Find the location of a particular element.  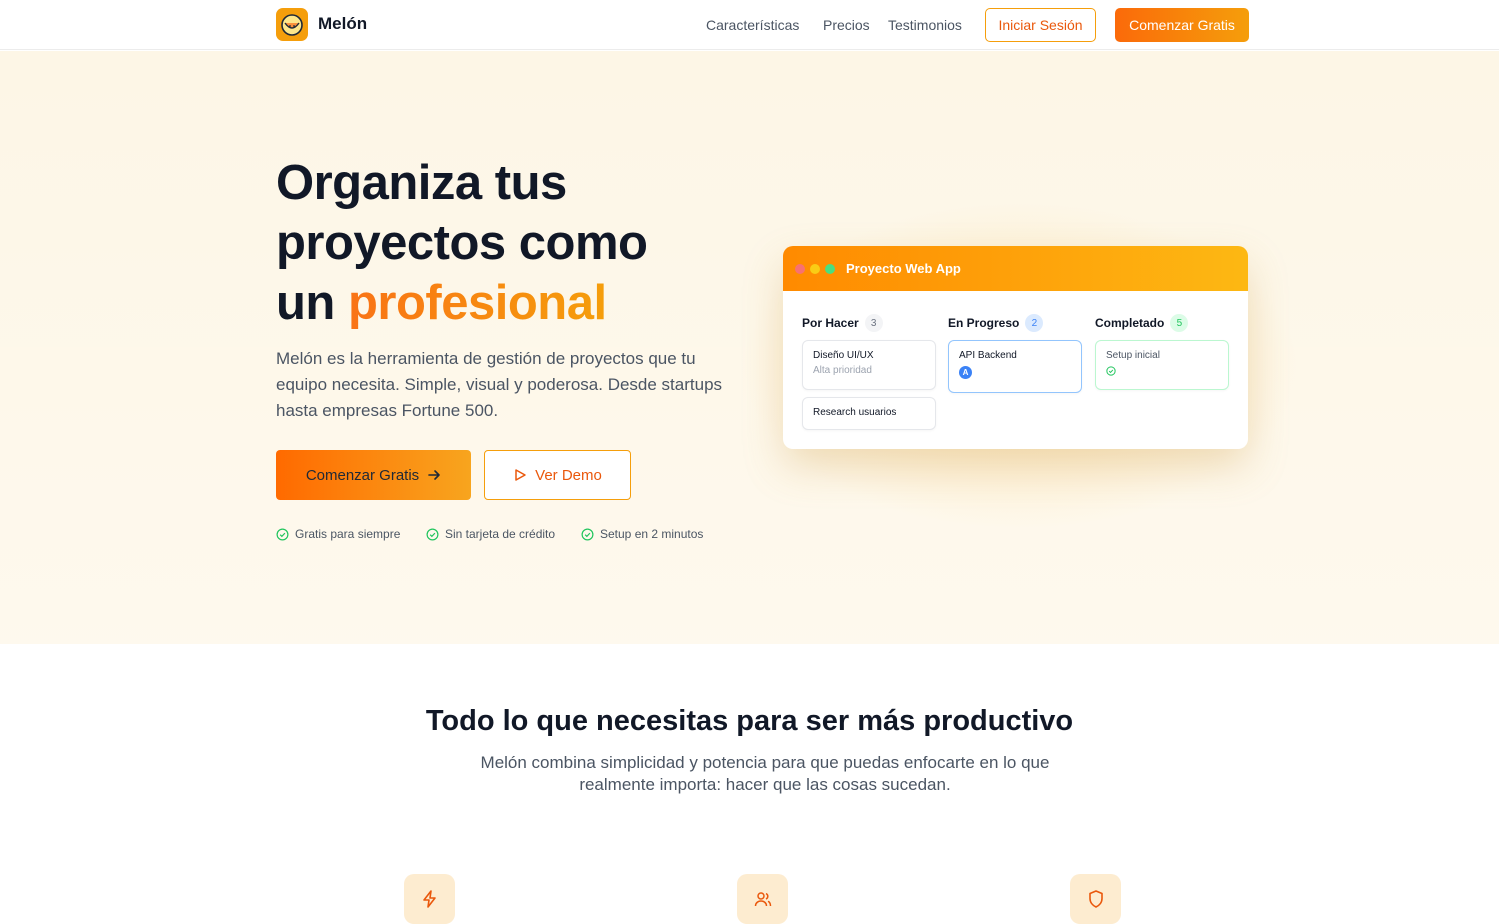

nav-link-caracteristicas: Características is located at coordinates (752, 25).